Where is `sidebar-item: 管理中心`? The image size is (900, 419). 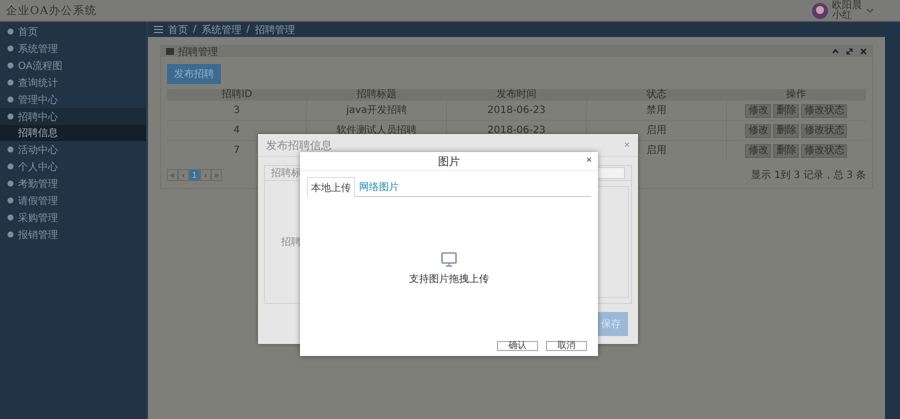
sidebar-item: 管理中心 is located at coordinates (73, 99).